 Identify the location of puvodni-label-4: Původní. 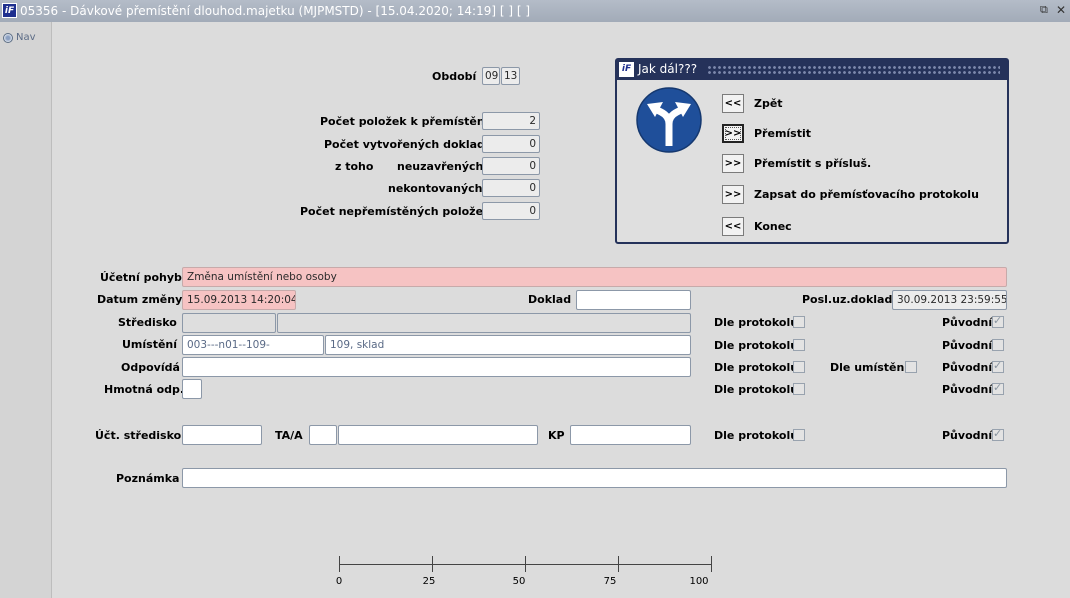
(967, 389).